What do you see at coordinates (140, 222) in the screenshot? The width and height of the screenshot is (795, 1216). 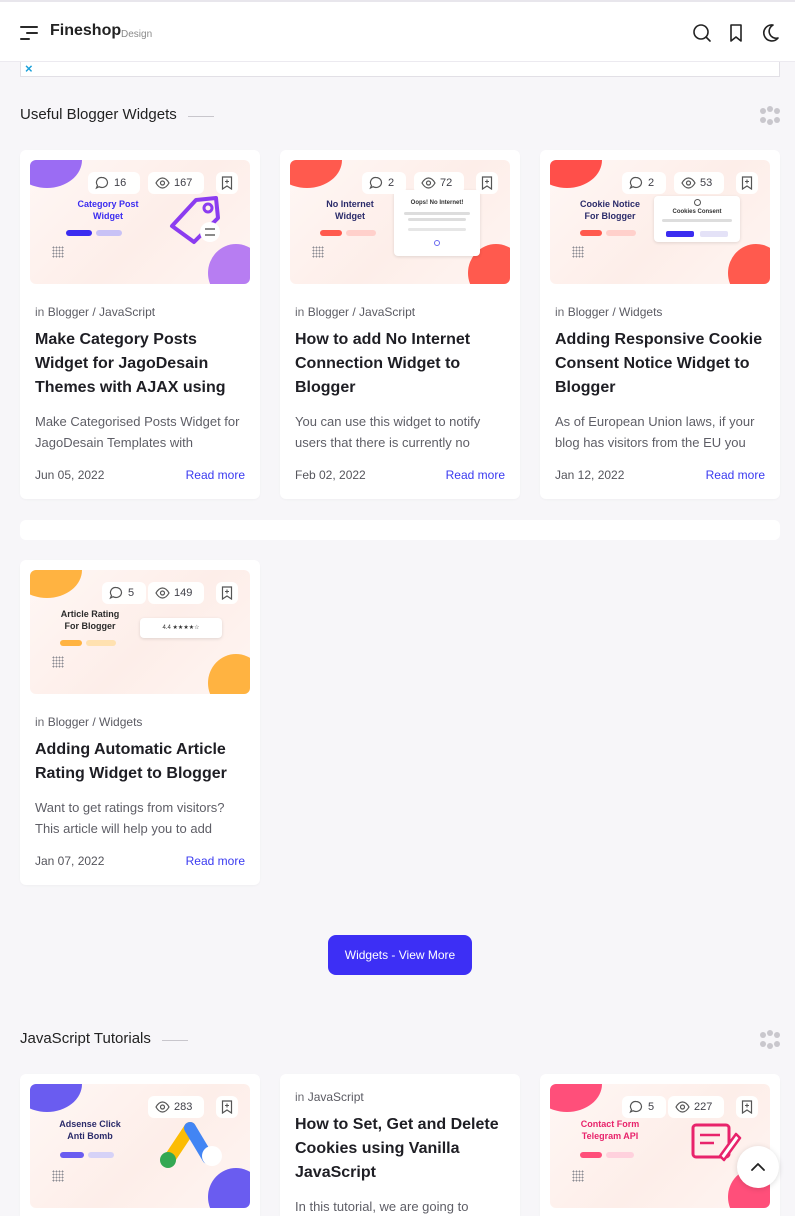 I see `post-thumbnail: Category Post Widget 16 167` at bounding box center [140, 222].